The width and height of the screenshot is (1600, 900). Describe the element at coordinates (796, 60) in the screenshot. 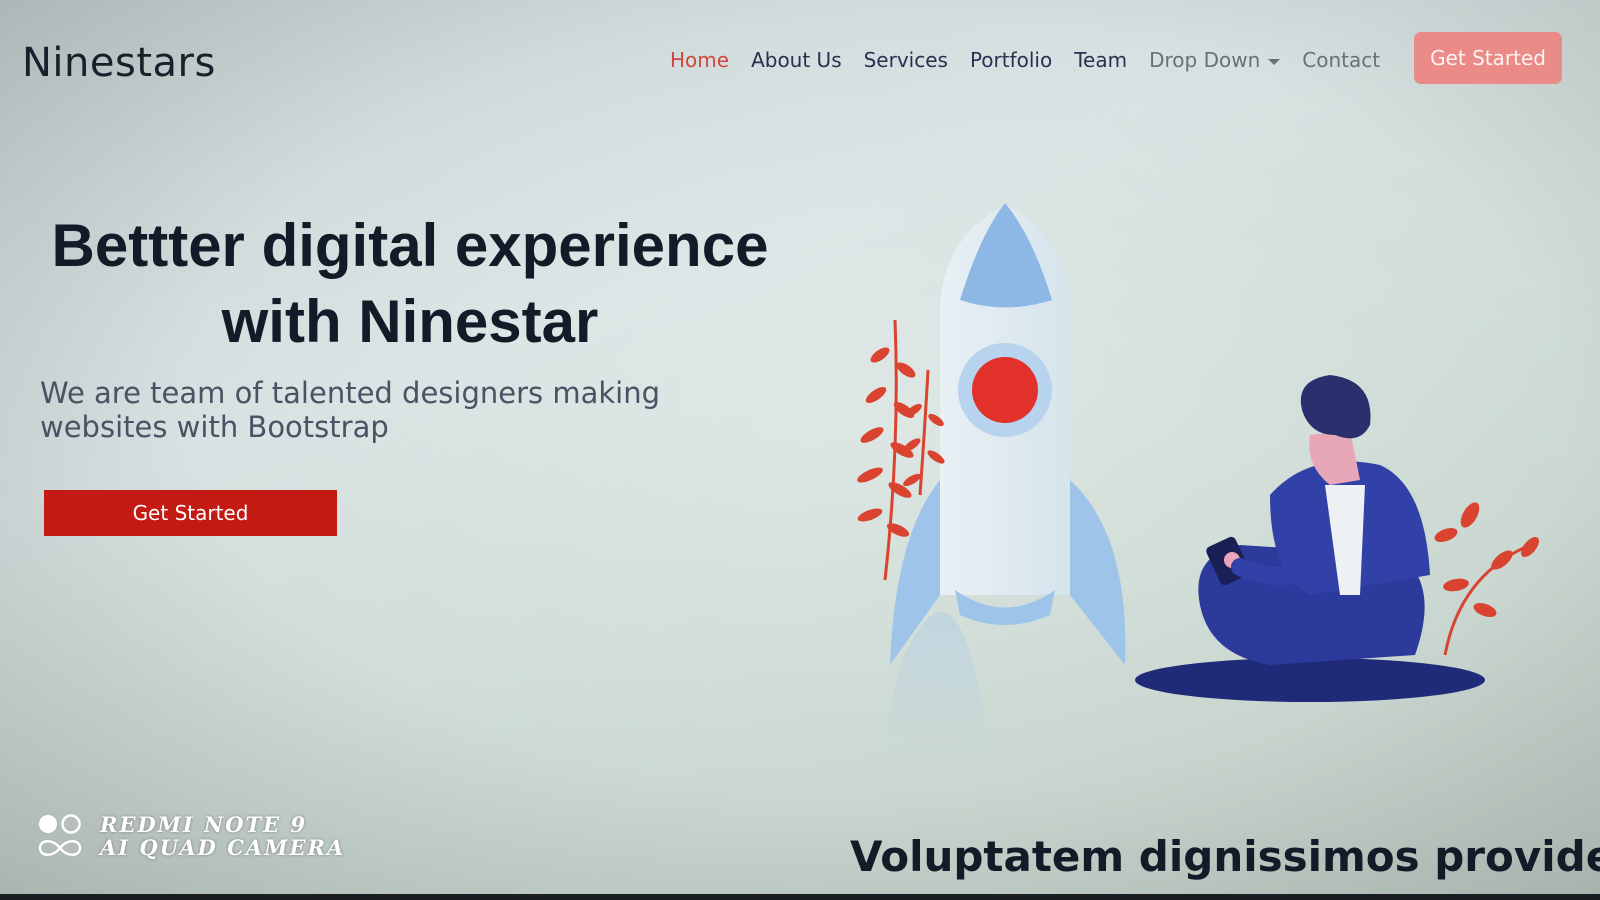

I see `nav-about-us: About Us` at that location.